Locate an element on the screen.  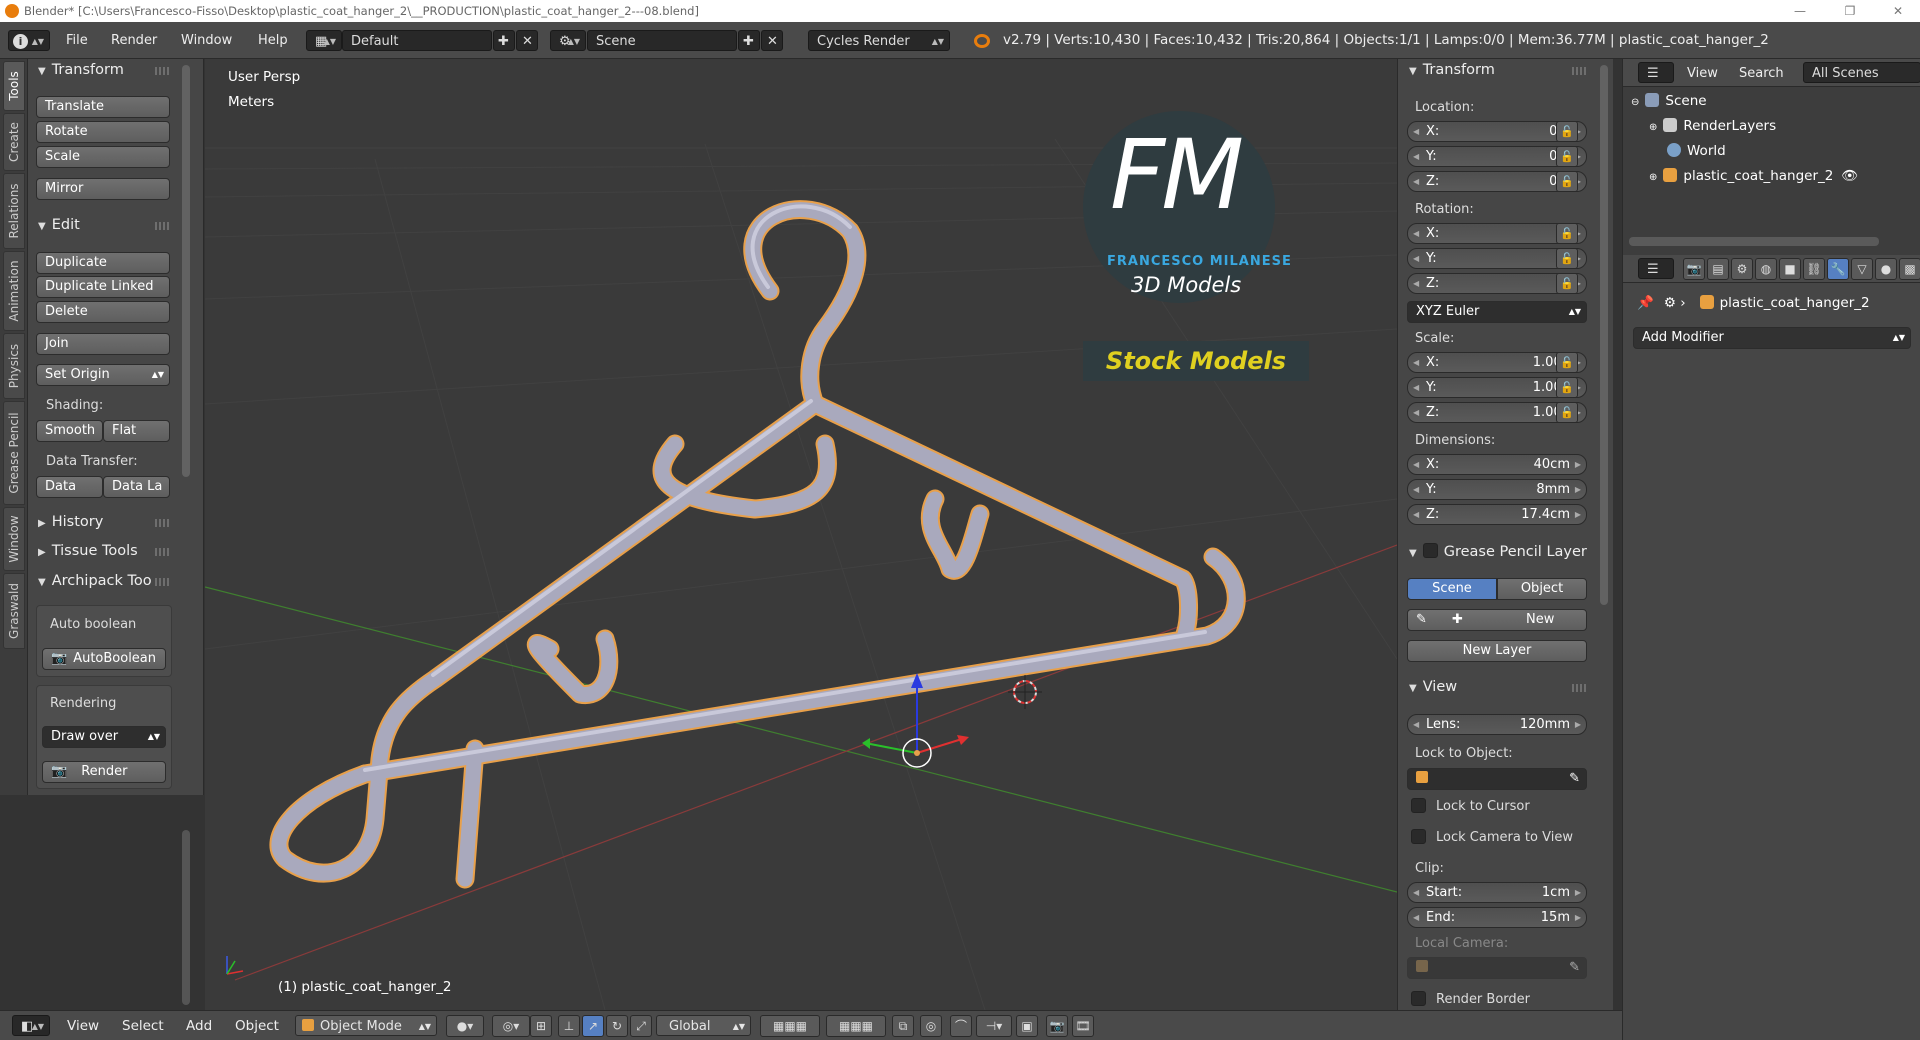
dimension-x-field: ◀ X: 40cm ▶ is located at coordinates (1497, 464).